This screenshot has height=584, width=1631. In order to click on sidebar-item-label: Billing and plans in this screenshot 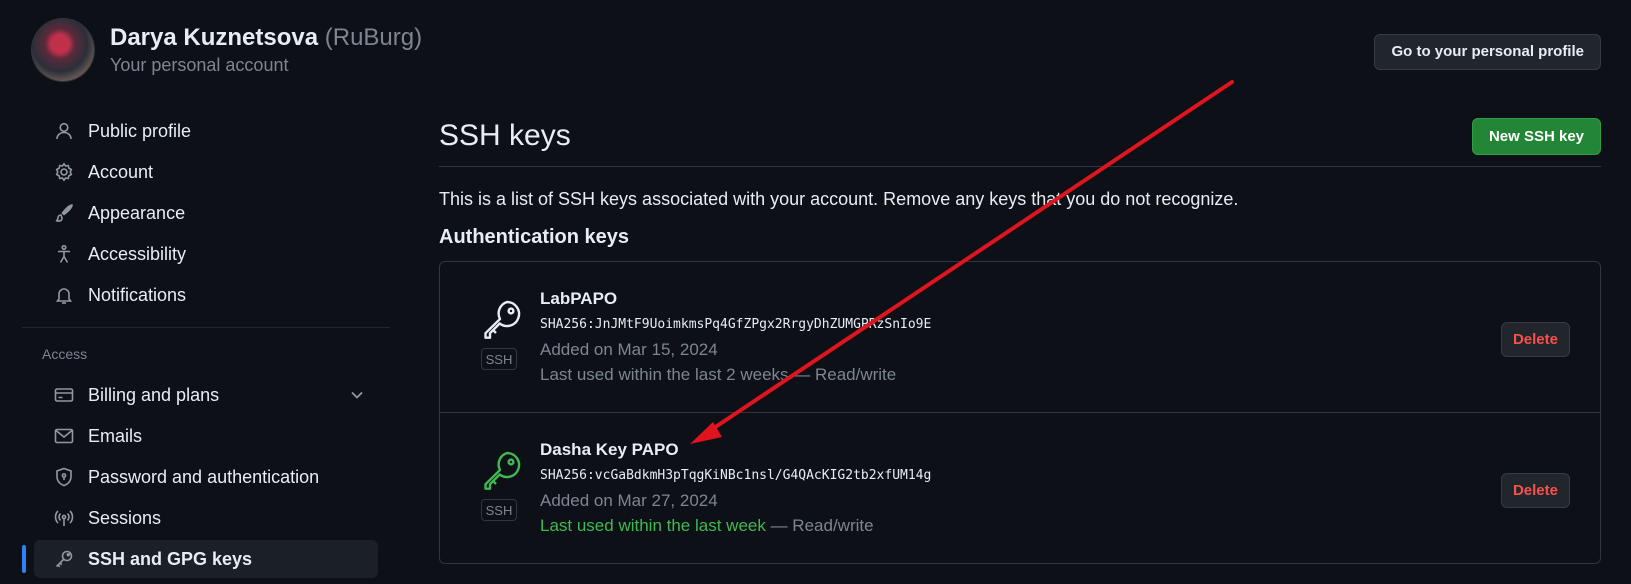, I will do `click(154, 394)`.